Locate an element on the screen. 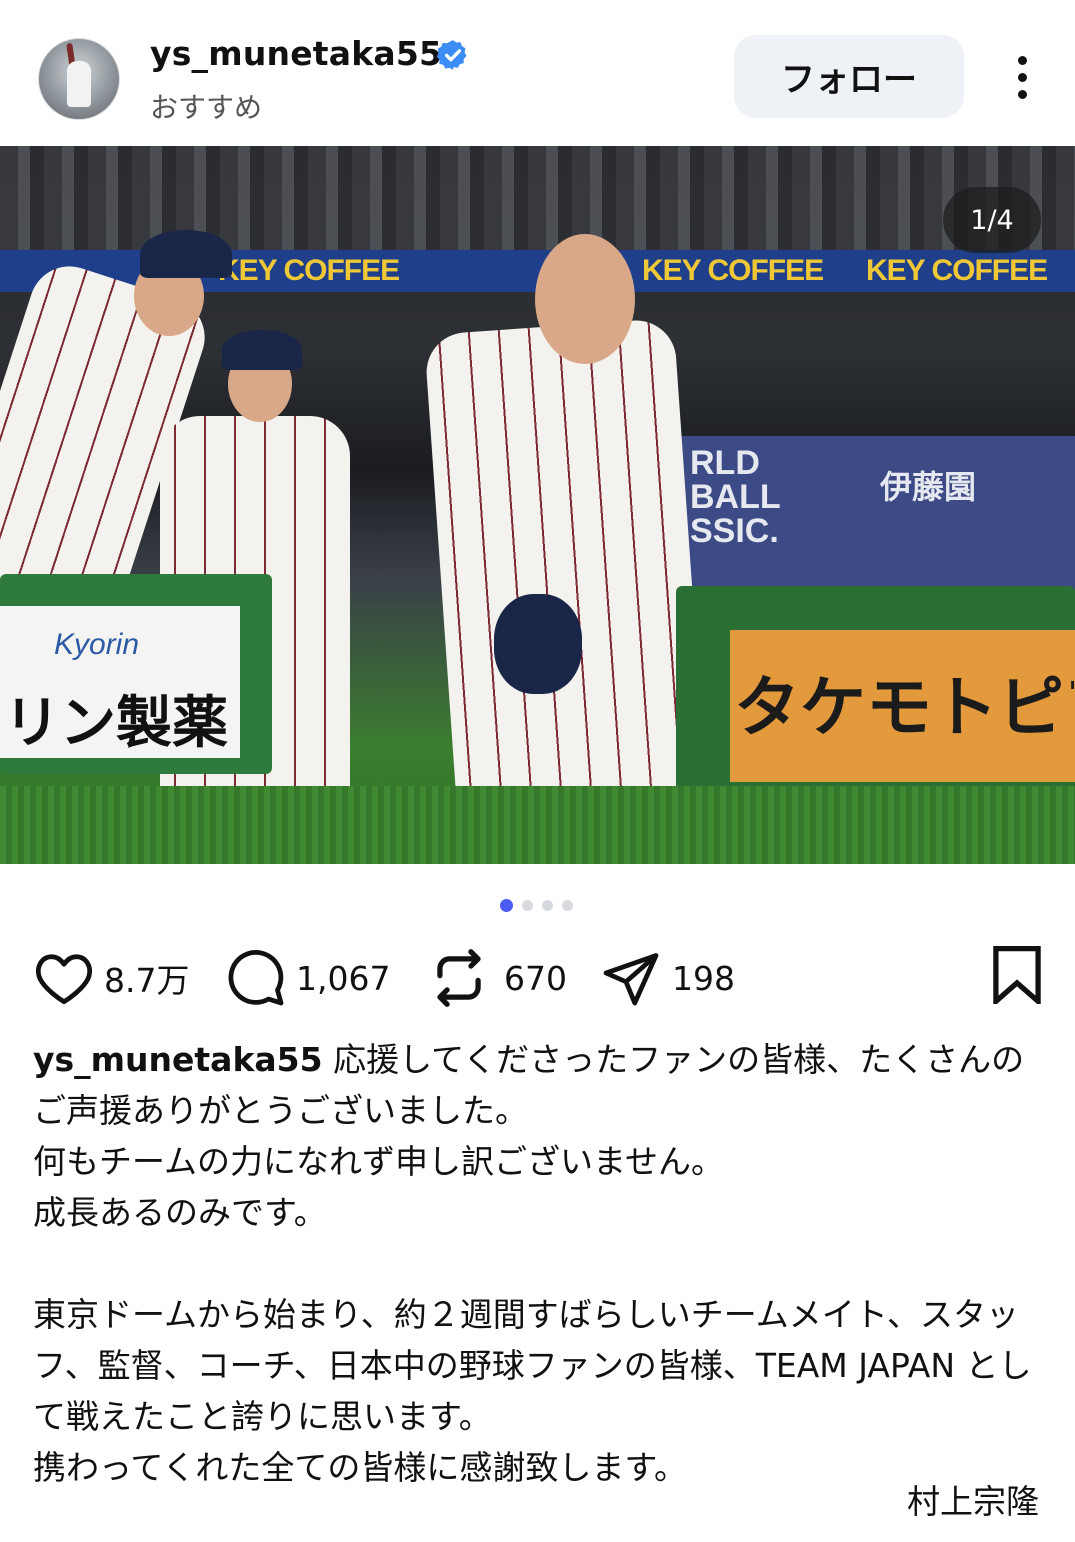  comment-count: 1,067 is located at coordinates (343, 978).